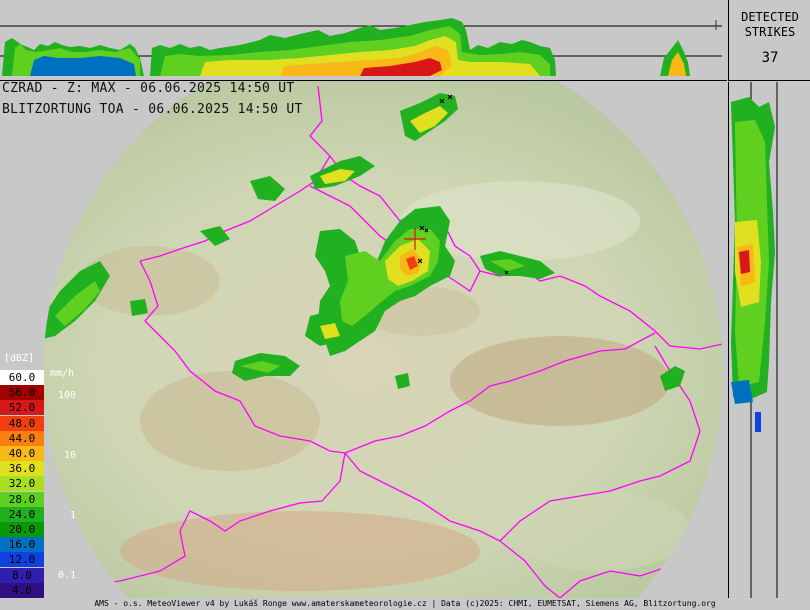 The height and width of the screenshot is (610, 810). What do you see at coordinates (22, 590) in the screenshot?
I see `legend-level: 4.0` at bounding box center [22, 590].